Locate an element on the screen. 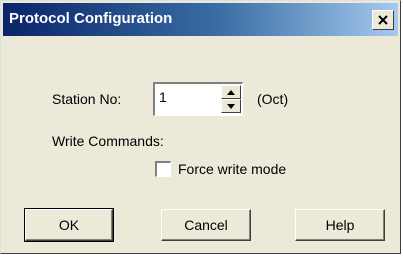 This screenshot has width=403, height=258. station-no-spinbox: 1 is located at coordinates (198, 99).